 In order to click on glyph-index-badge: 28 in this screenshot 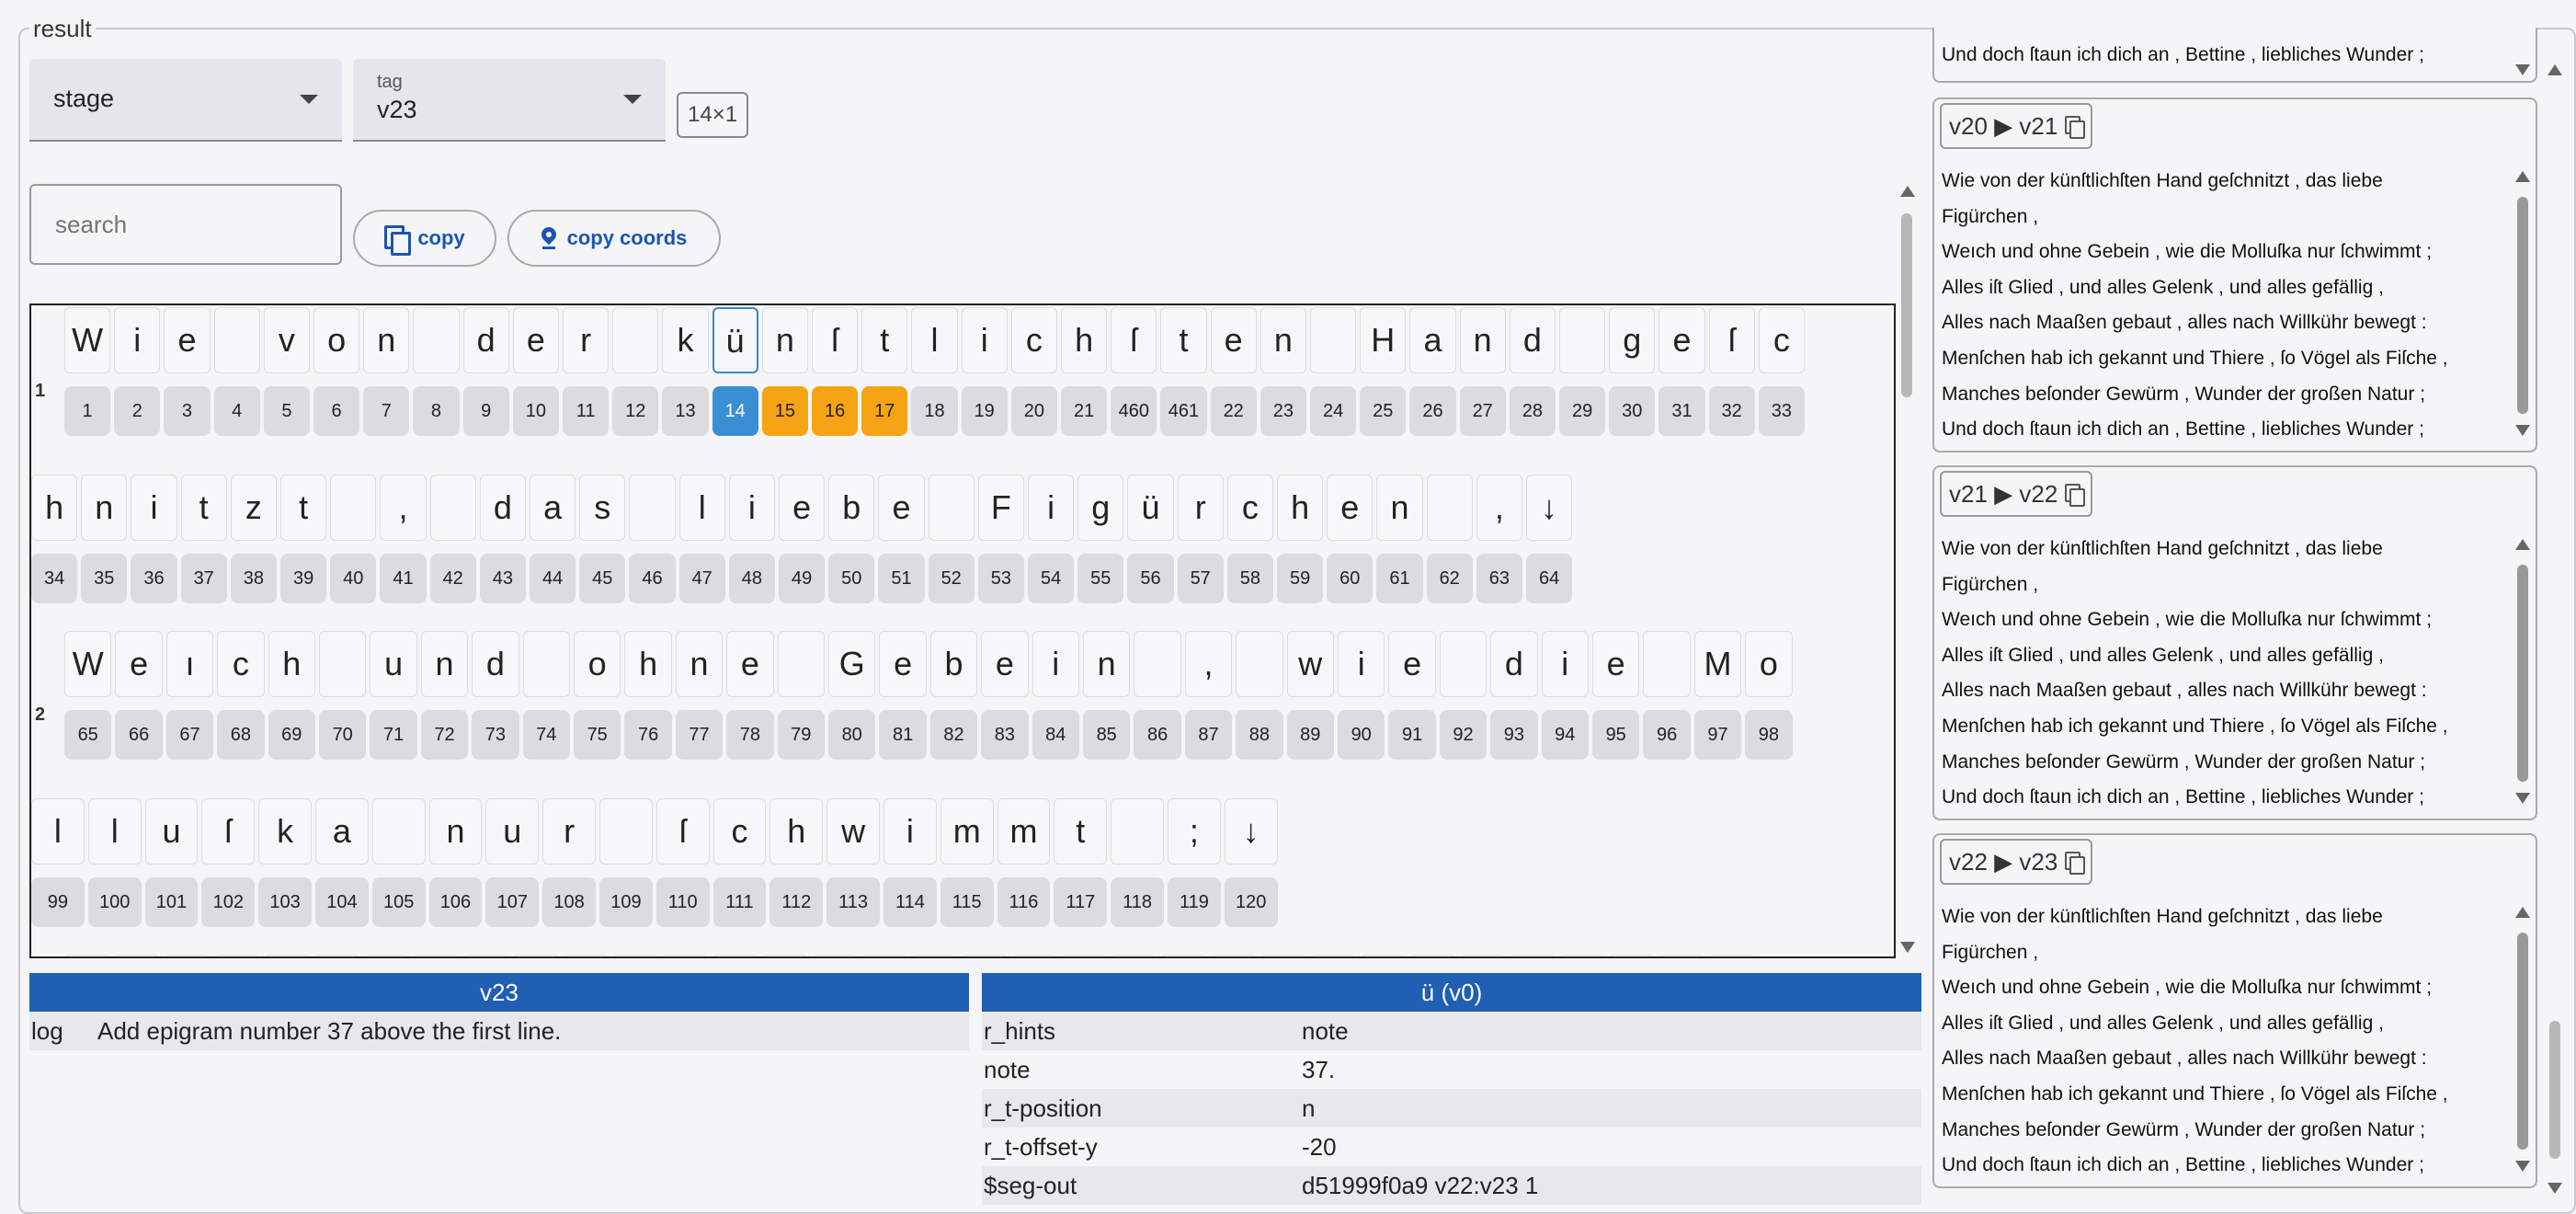, I will do `click(1532, 411)`.